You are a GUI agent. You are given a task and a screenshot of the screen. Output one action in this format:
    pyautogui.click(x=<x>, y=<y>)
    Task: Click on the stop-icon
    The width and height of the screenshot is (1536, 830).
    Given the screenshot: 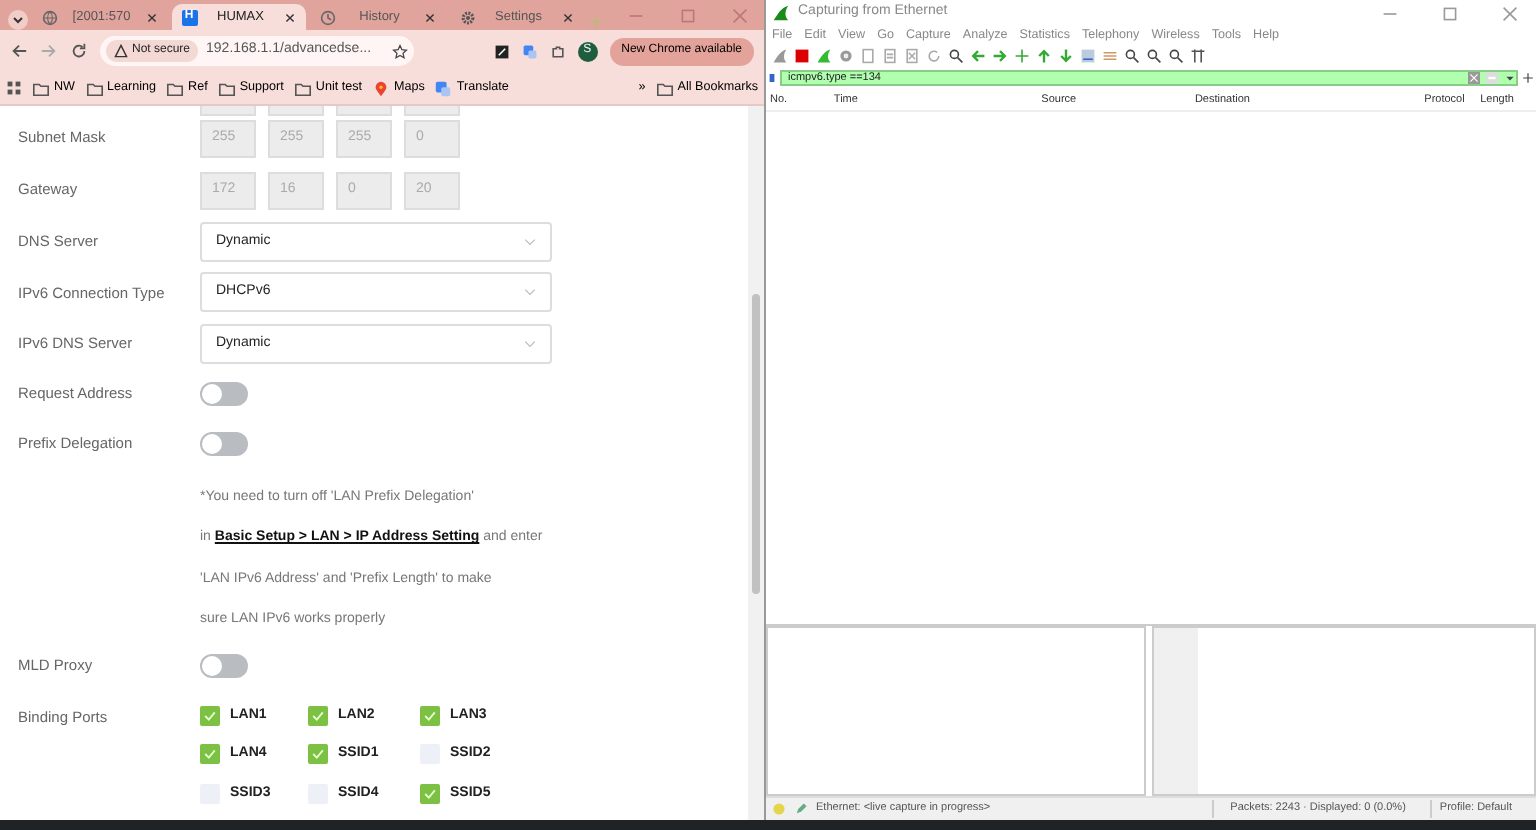 What is the action you would take?
    pyautogui.click(x=802, y=56)
    